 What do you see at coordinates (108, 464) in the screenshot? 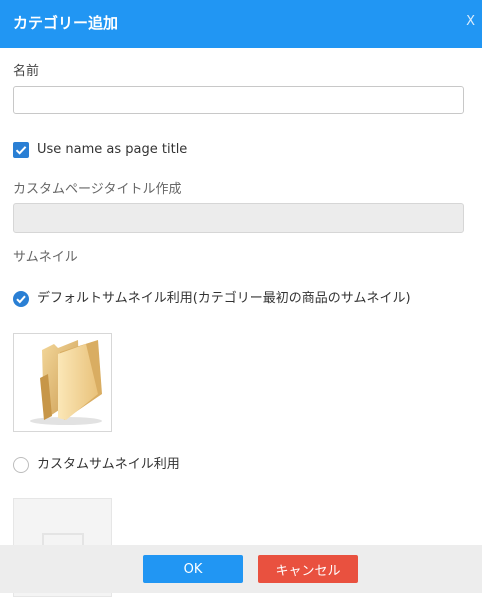
I see `custom-thumb-label: カスタムサムネイル利用` at bounding box center [108, 464].